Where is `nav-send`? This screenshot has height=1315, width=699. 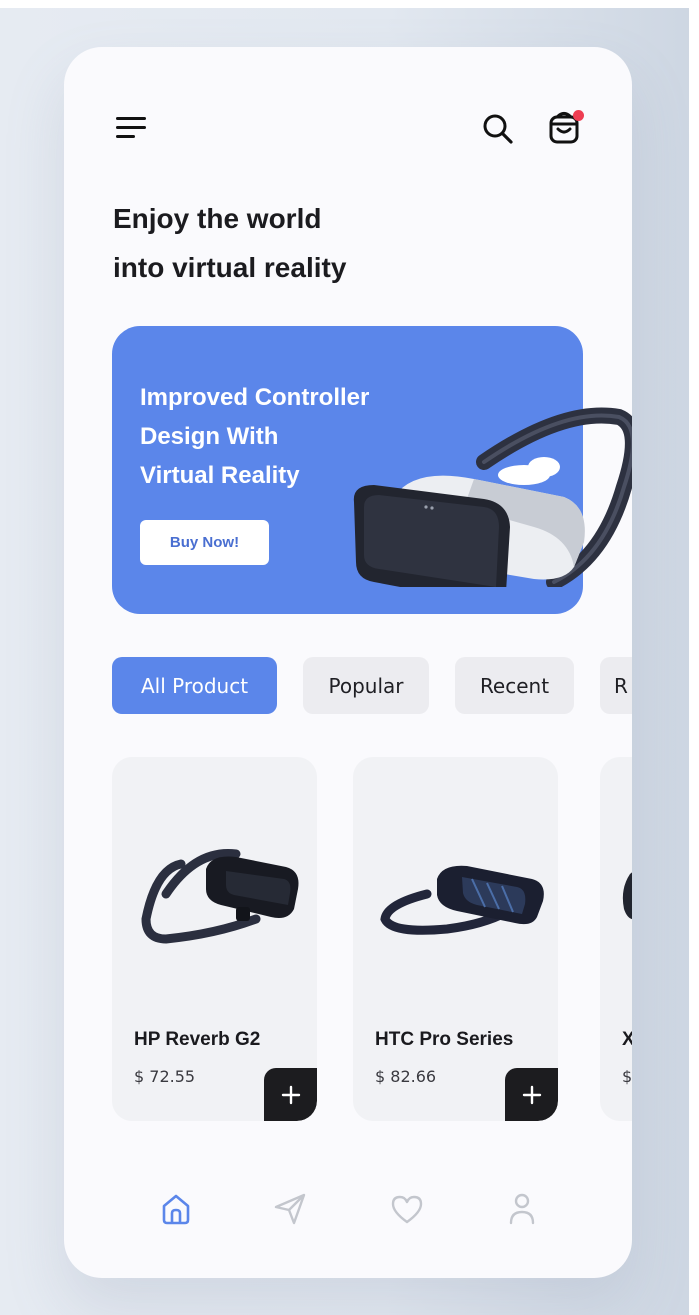 nav-send is located at coordinates (290, 1209).